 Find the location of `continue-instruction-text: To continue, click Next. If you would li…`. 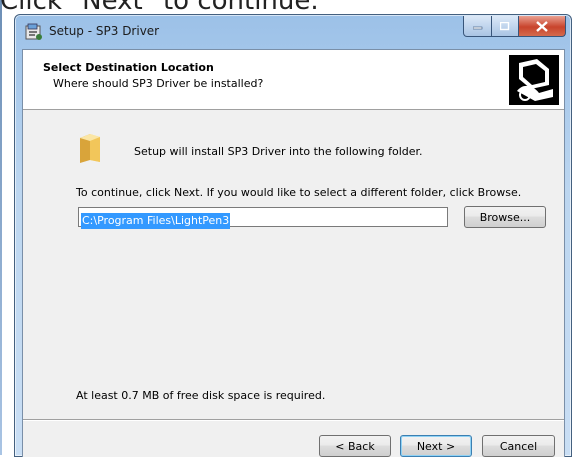

continue-instruction-text: To continue, click Next. If you would li… is located at coordinates (299, 192).